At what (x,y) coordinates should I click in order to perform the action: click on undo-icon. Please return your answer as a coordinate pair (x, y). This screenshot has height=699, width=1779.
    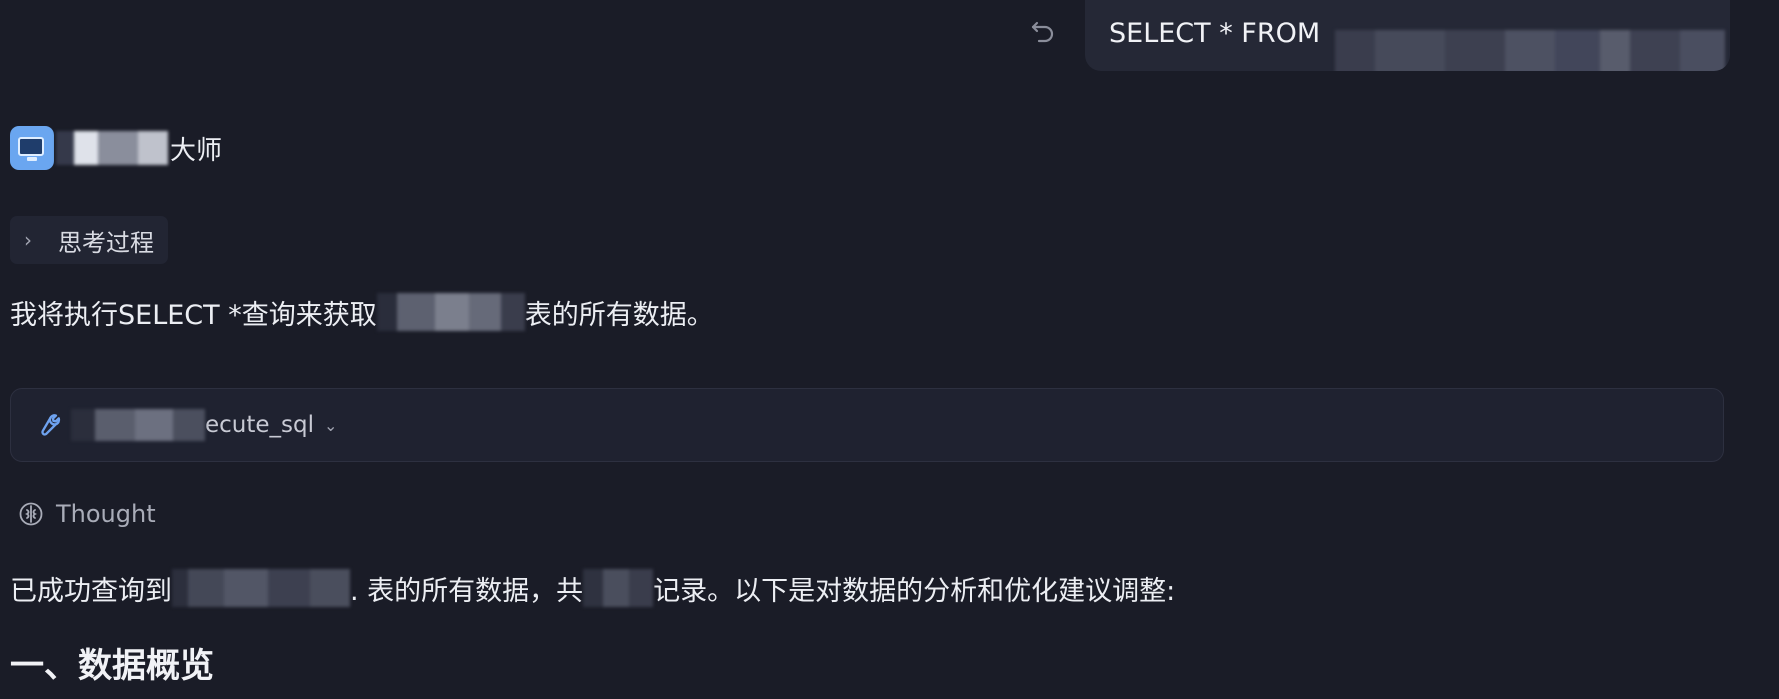
    Looking at the image, I should click on (1042, 32).